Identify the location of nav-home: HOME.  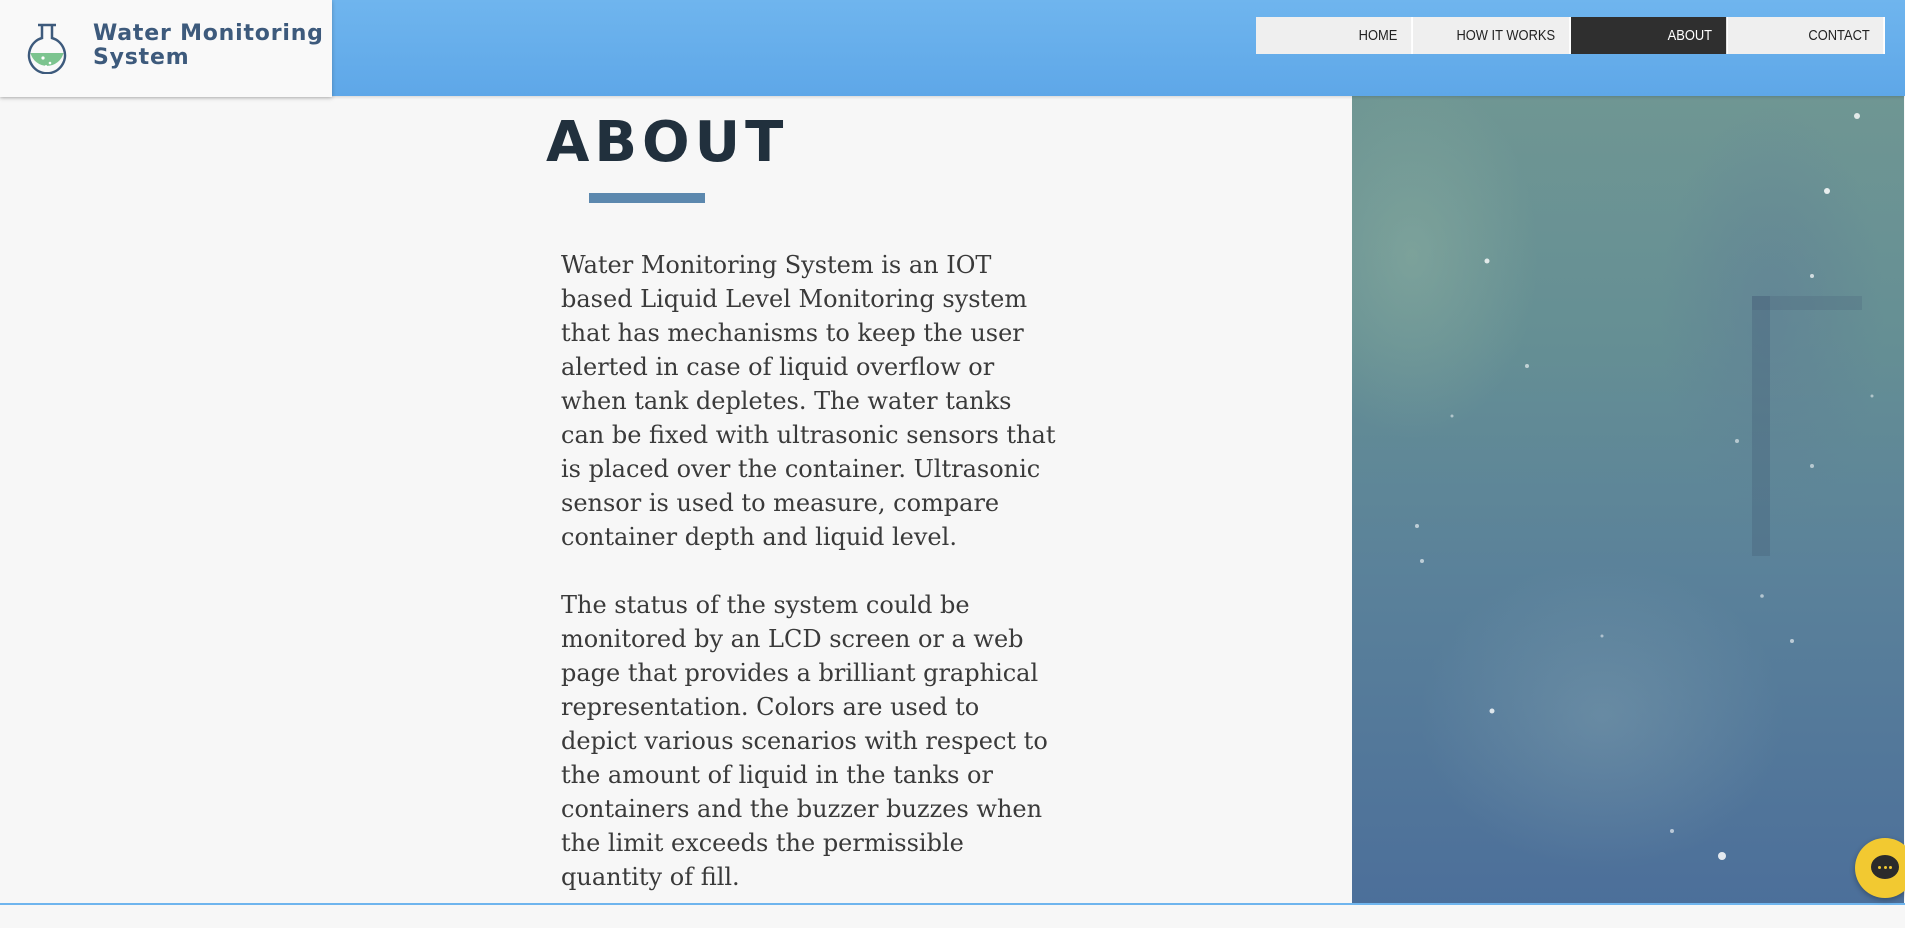
(1334, 35).